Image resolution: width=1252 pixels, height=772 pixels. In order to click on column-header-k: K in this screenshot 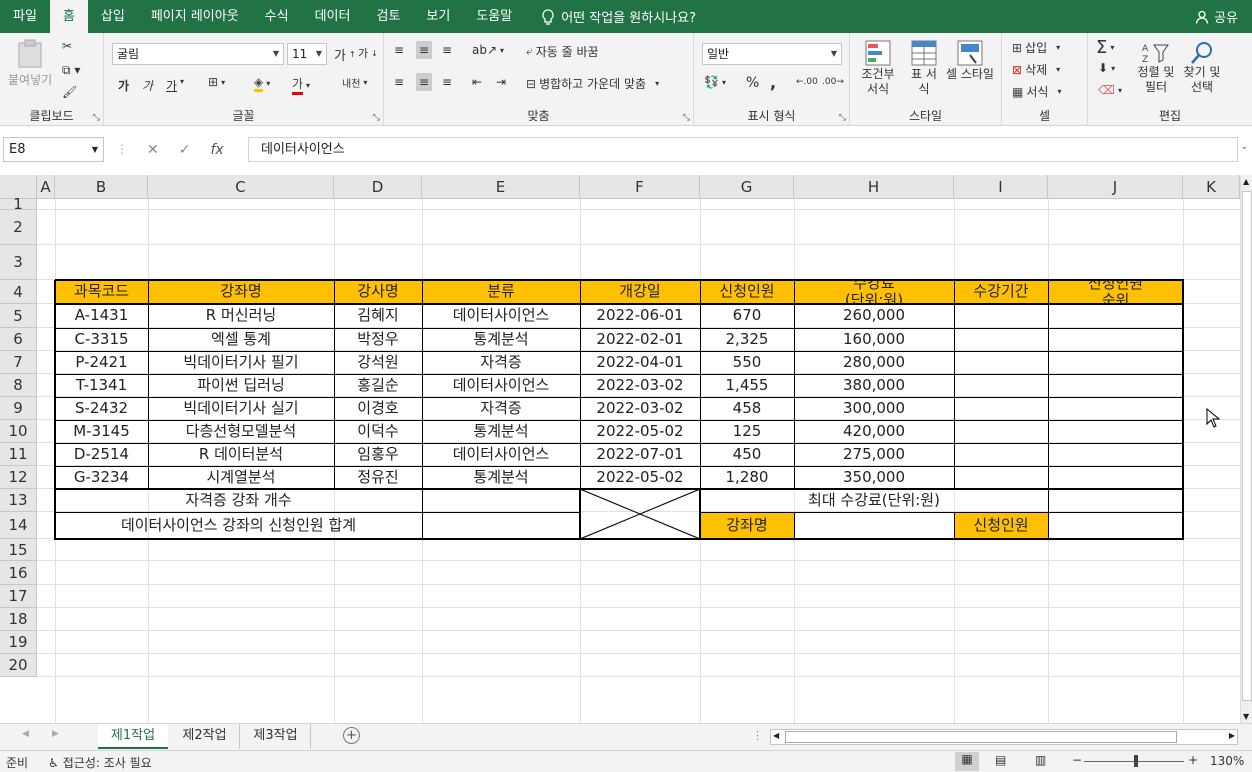, I will do `click(1211, 187)`.